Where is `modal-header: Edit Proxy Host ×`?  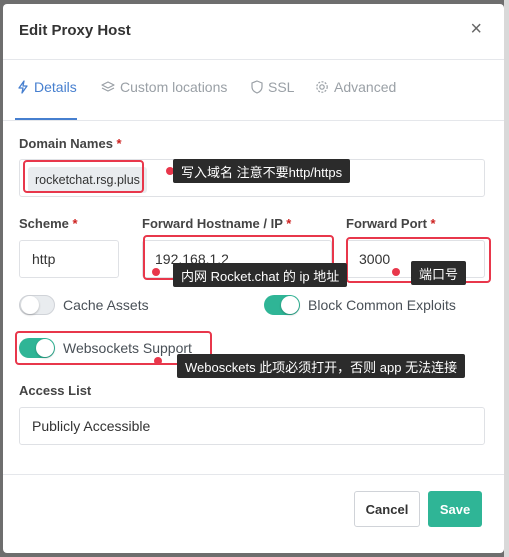
modal-header: Edit Proxy Host × is located at coordinates (253, 32).